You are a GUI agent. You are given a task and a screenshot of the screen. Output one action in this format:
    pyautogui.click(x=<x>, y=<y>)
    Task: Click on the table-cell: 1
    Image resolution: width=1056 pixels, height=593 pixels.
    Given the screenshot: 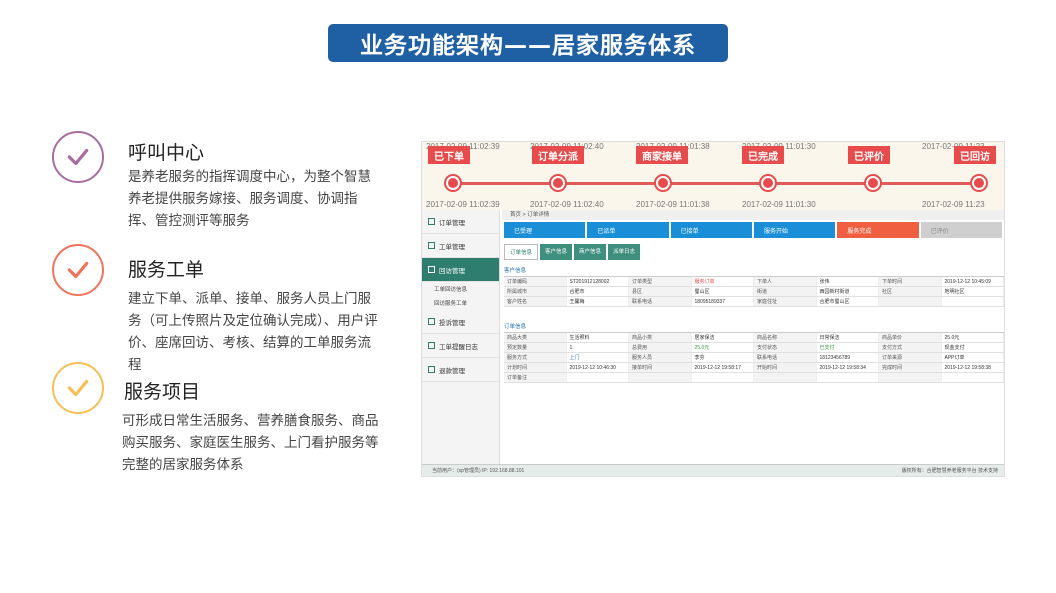 What is the action you would take?
    pyautogui.click(x=598, y=347)
    